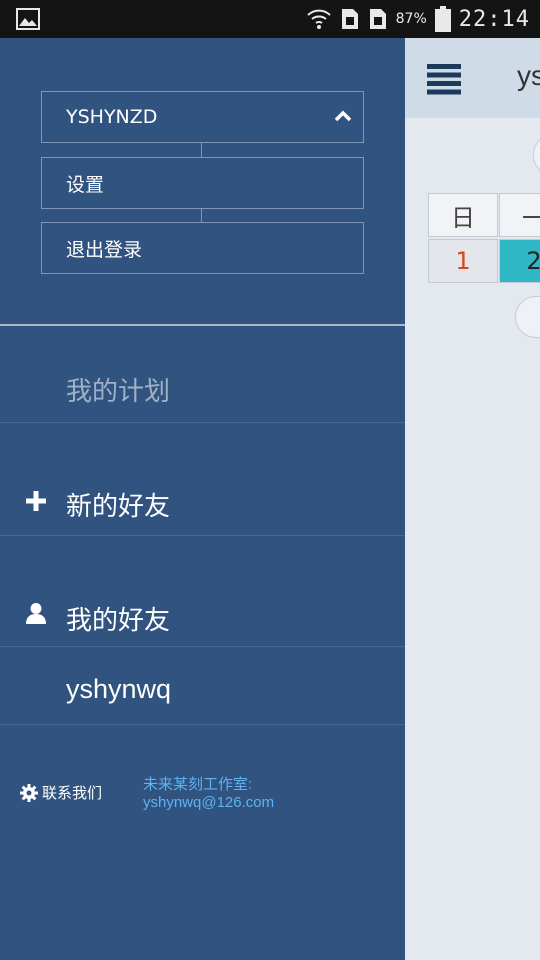 The height and width of the screenshot is (960, 540). What do you see at coordinates (118, 504) in the screenshot?
I see `new-friends-item: 新的好友` at bounding box center [118, 504].